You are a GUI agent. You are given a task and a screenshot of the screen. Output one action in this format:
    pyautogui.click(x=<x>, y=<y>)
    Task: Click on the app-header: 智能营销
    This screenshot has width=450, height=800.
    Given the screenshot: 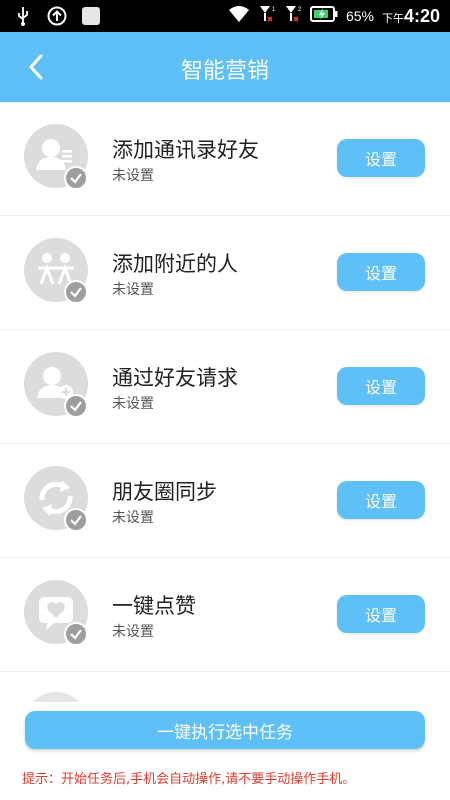 What is the action you would take?
    pyautogui.click(x=225, y=67)
    